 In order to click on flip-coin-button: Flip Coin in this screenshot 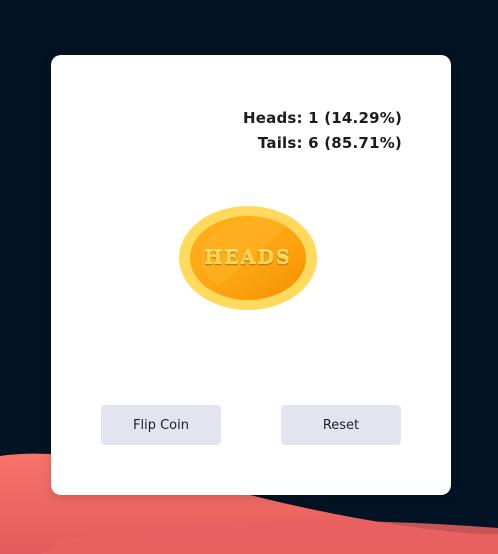, I will do `click(161, 425)`.